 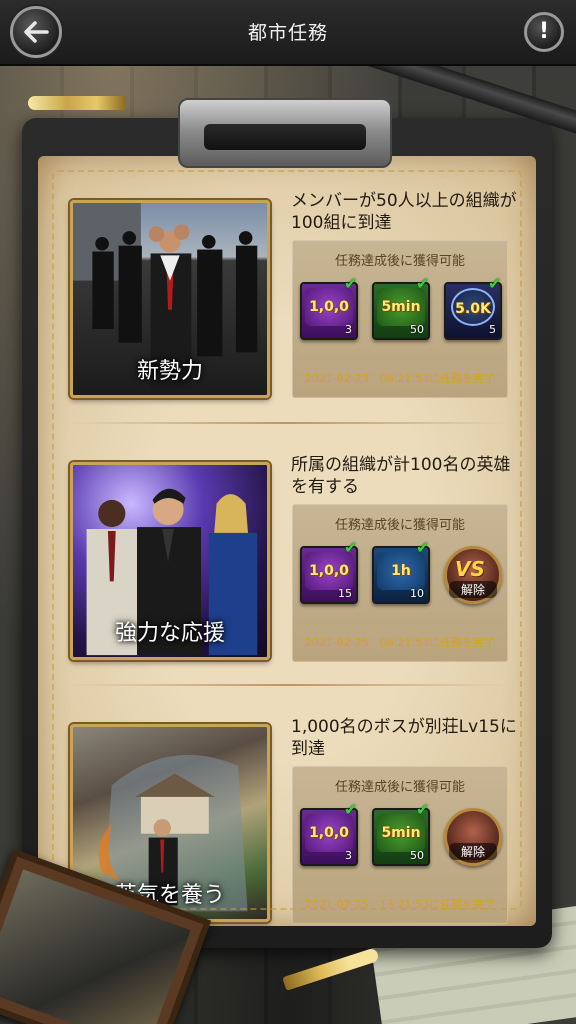 I want to click on reward-count: 15, so click(x=345, y=593).